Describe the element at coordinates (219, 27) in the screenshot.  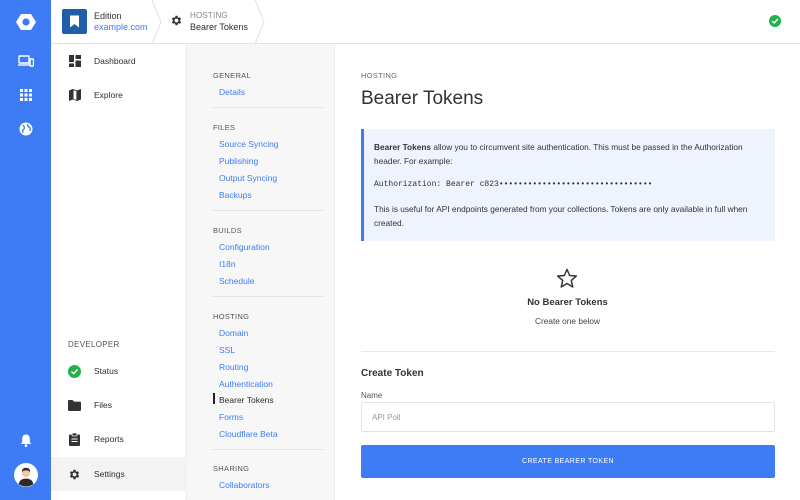
I see `breadcrumb-page: Bearer Tokens` at that location.